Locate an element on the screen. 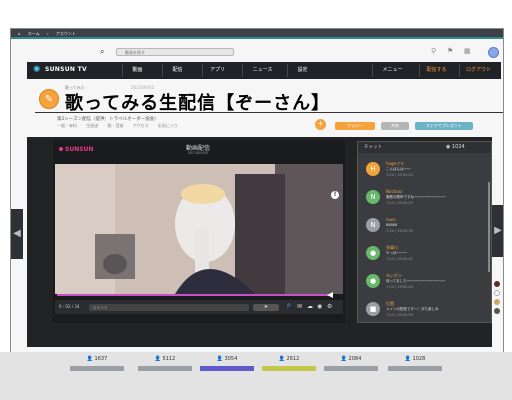 The width and height of the screenshot is (512, 400). mail-icon: ✉ is located at coordinates (299, 307).